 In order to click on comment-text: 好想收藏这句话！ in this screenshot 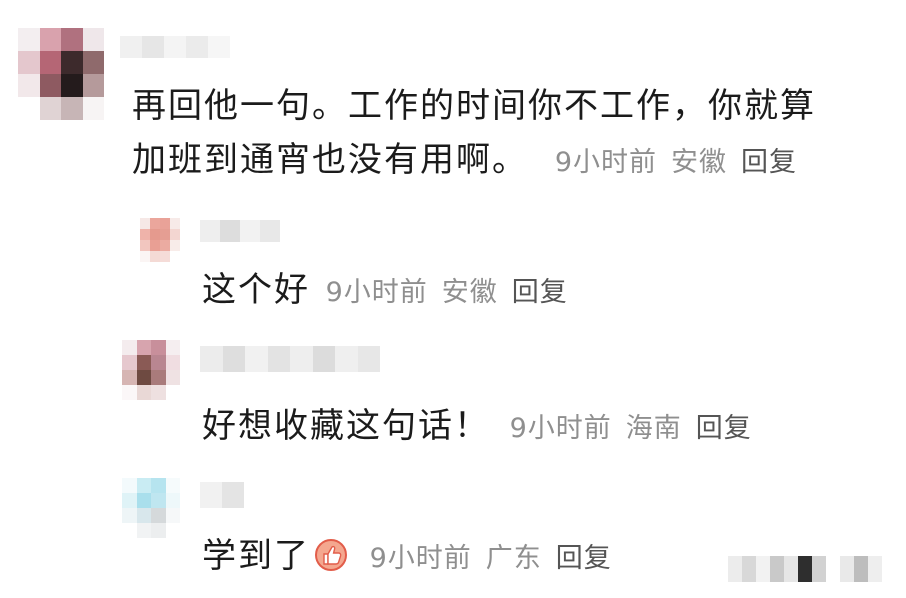, I will do `click(346, 426)`.